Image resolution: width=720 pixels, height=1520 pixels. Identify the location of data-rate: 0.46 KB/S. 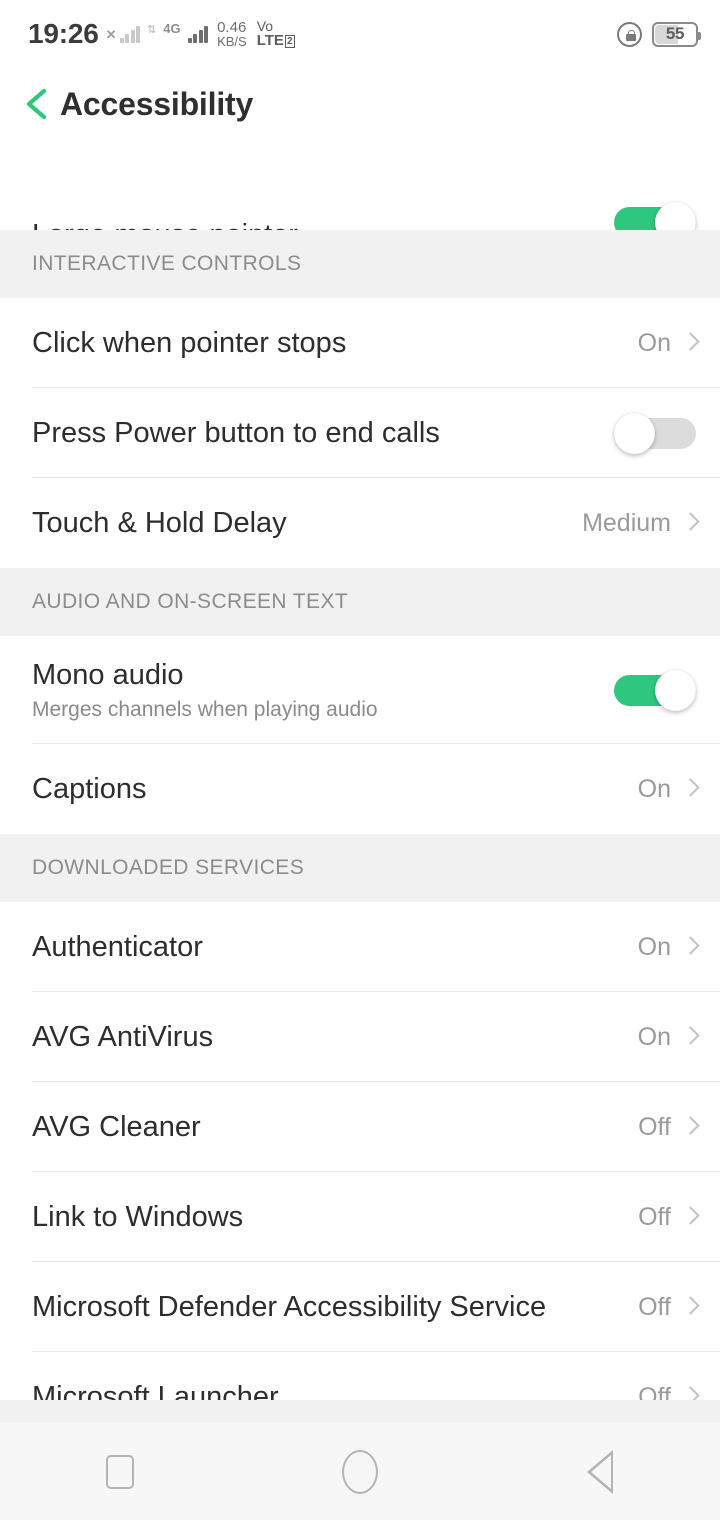
(232, 34).